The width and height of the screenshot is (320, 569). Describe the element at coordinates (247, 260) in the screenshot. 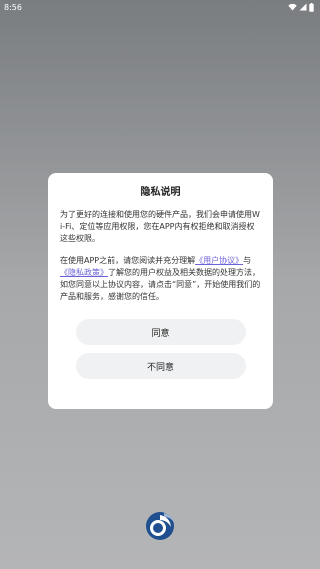

I see `agreement-text-mid: 与` at that location.